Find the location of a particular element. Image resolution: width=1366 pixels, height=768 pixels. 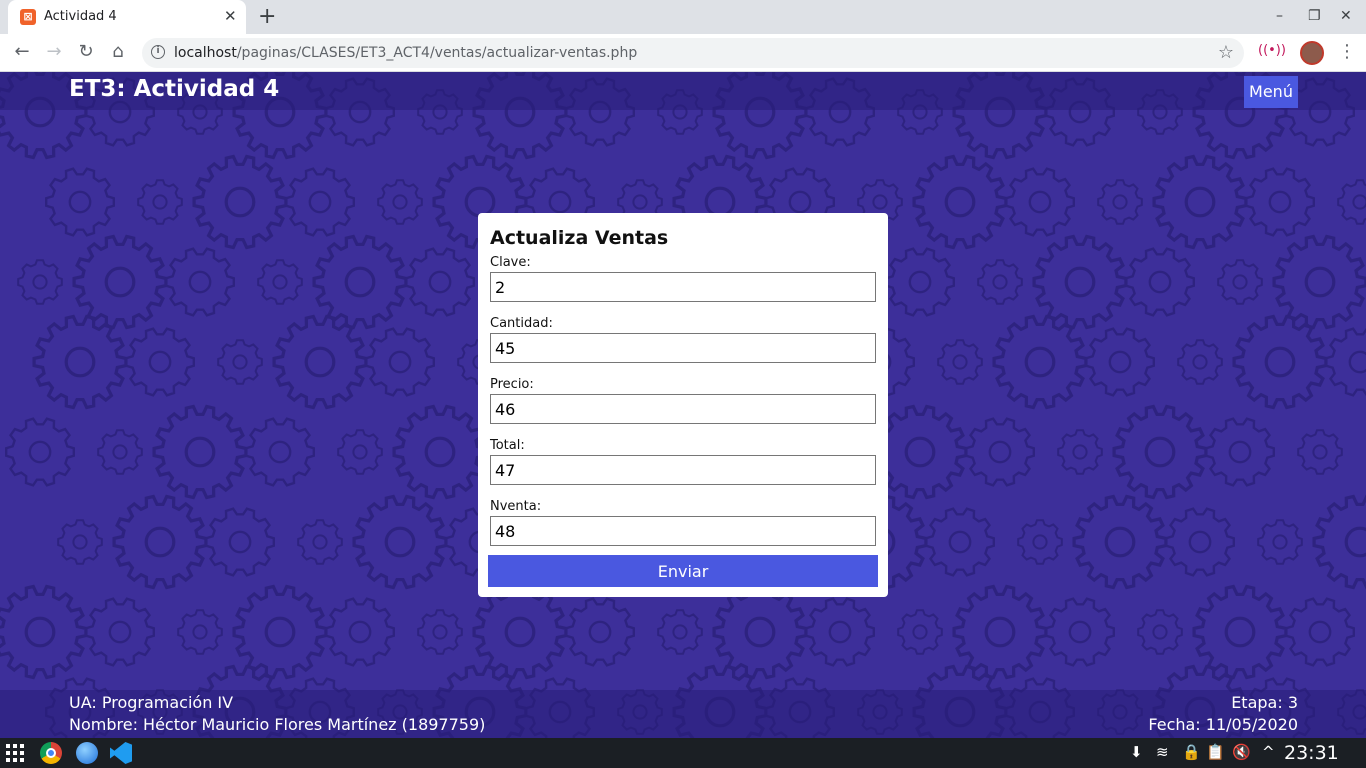

tab-close-icon: ✕ is located at coordinates (230, 16).